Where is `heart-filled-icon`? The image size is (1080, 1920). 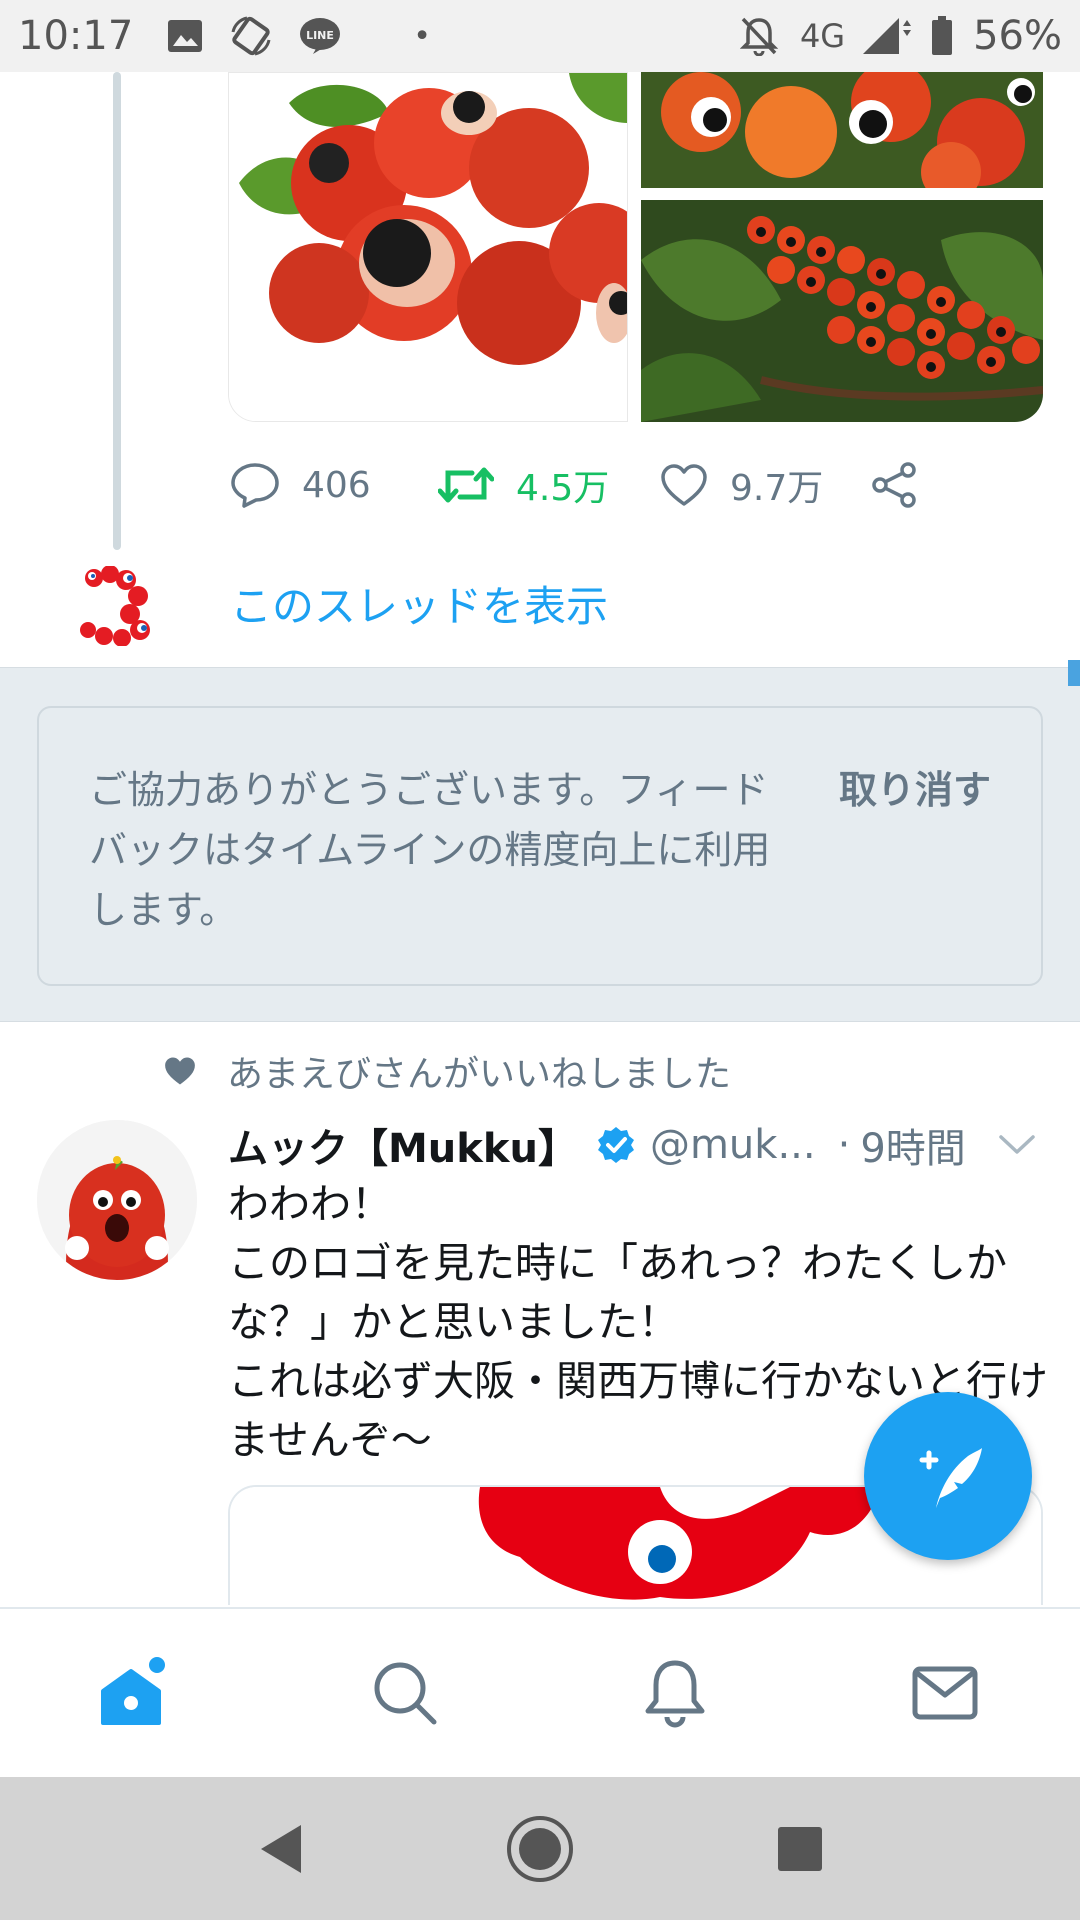 heart-filled-icon is located at coordinates (180, 1071).